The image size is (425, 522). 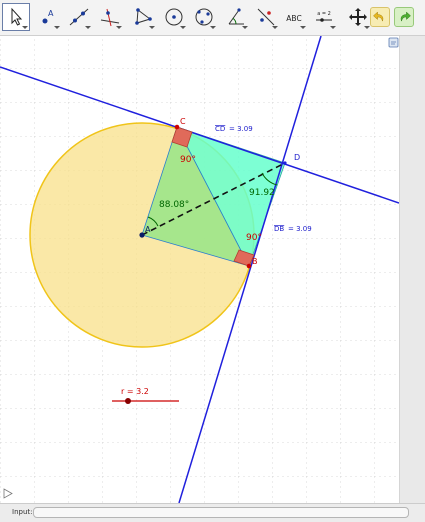 I want to click on circle-center-point-icon, so click(x=174, y=17).